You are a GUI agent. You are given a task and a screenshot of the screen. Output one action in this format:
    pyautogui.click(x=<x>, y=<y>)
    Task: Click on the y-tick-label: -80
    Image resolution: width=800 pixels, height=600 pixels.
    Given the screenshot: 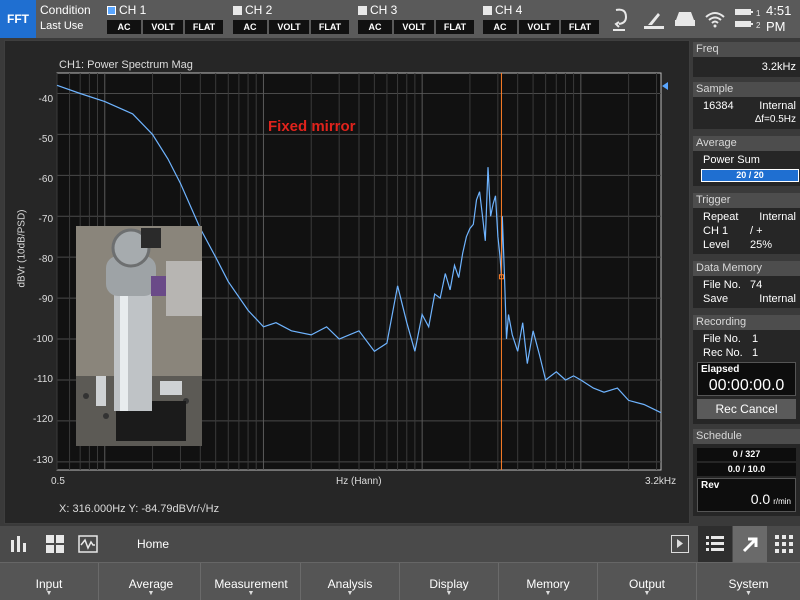 What is the action you would take?
    pyautogui.click(x=45, y=259)
    